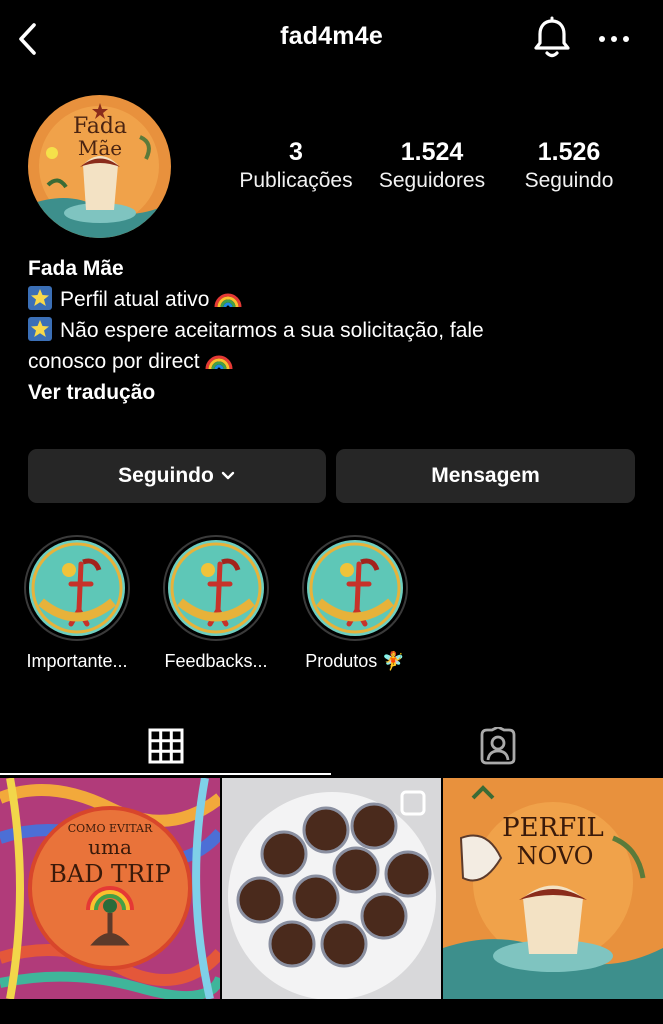 Image resolution: width=663 pixels, height=1024 pixels. What do you see at coordinates (166, 475) in the screenshot?
I see `following-button-label: Seguindo` at bounding box center [166, 475].